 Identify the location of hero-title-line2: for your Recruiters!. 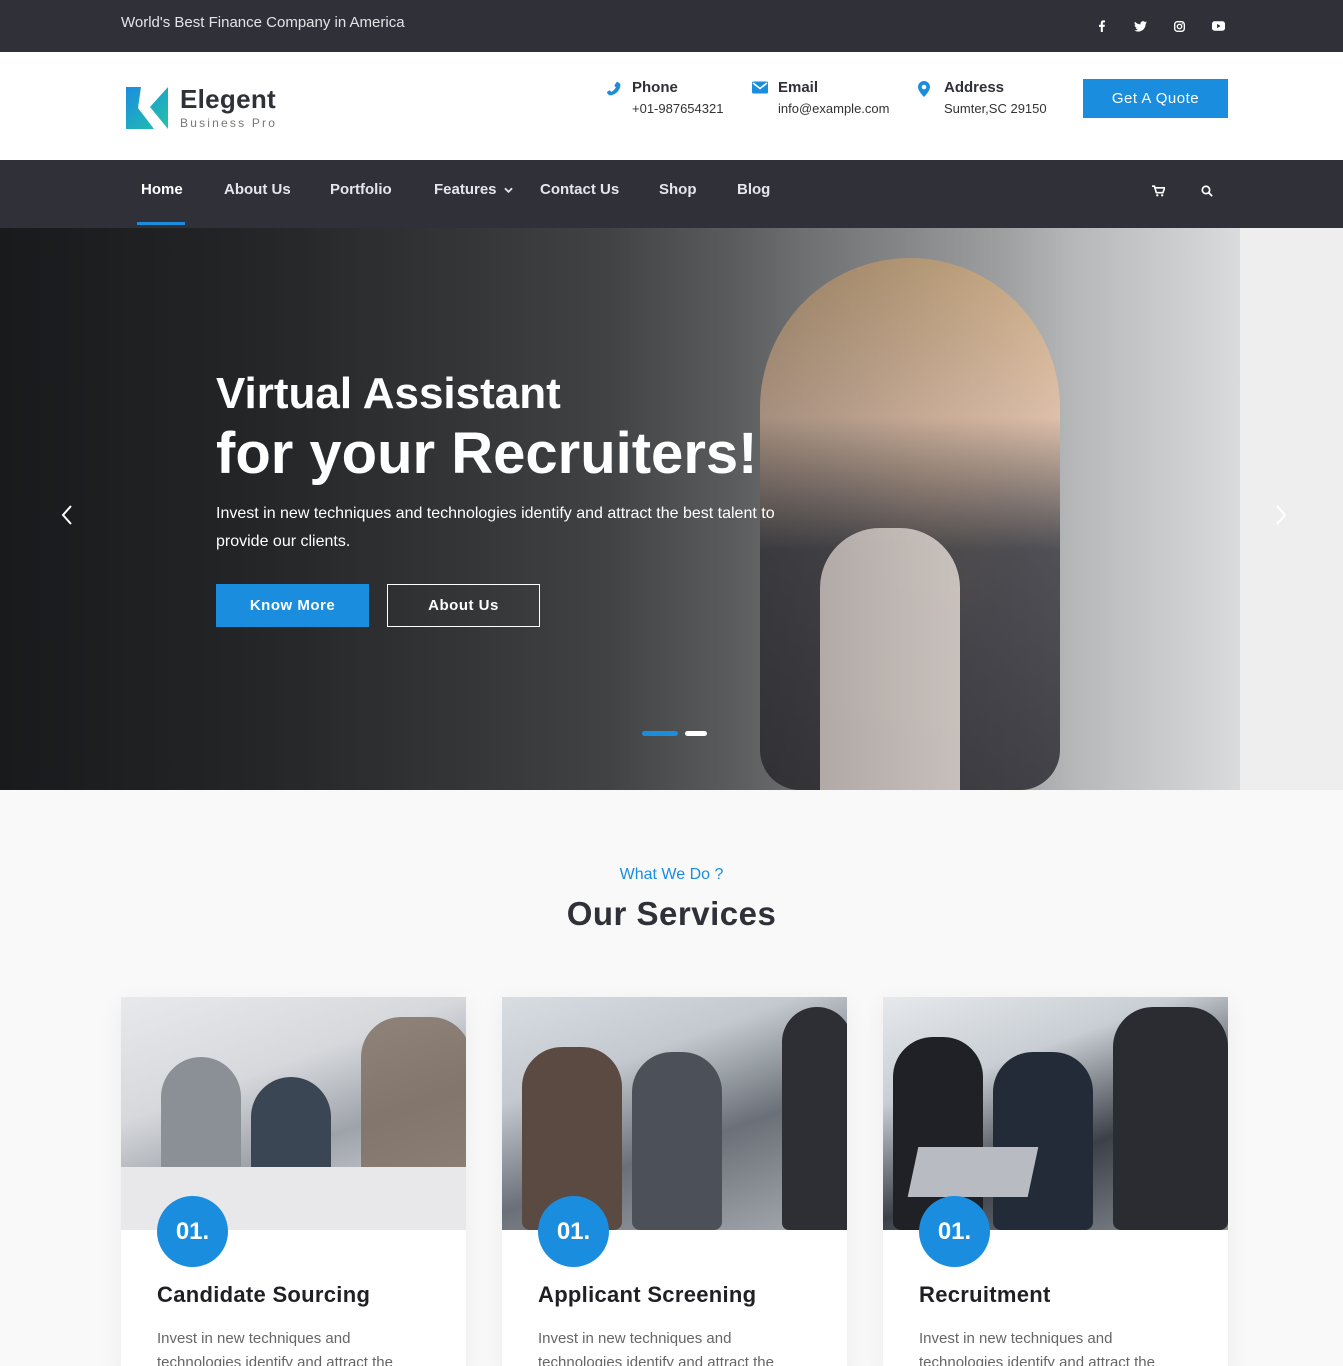
(487, 453).